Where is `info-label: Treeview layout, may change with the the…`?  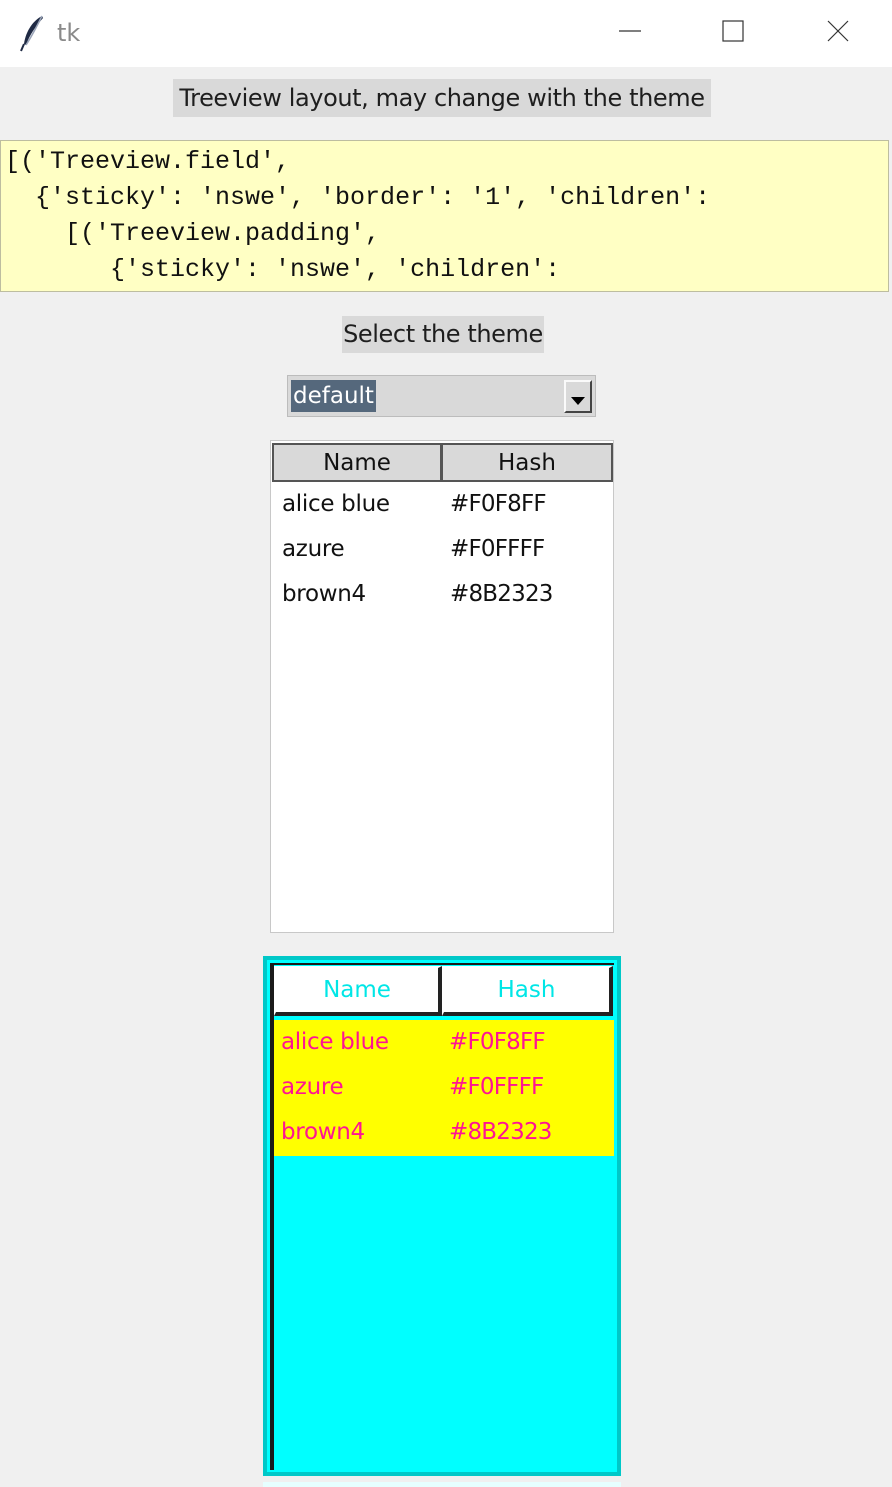
info-label: Treeview layout, may change with the the… is located at coordinates (442, 98).